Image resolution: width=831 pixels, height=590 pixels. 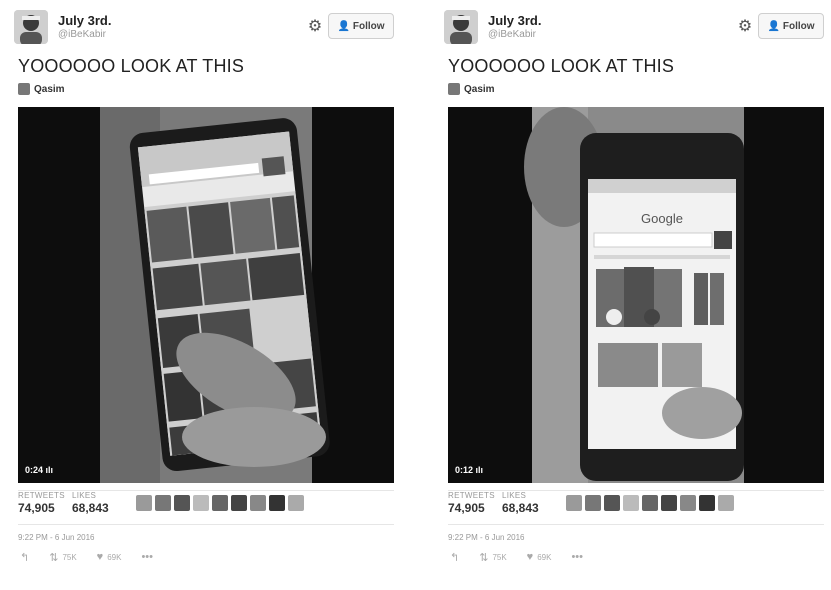 I want to click on video-duration: 0:24 ılı, so click(x=39, y=470).